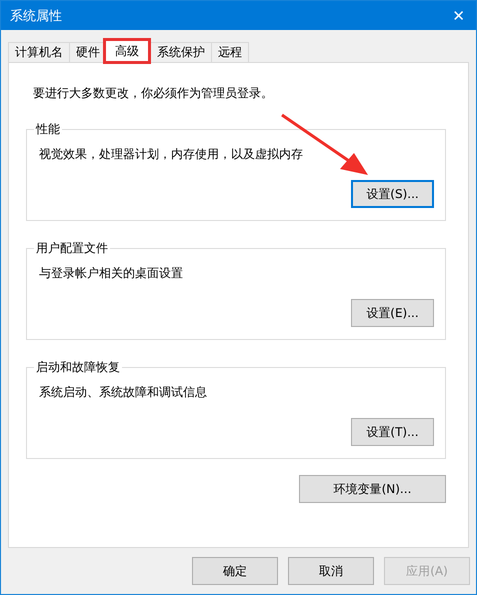 This screenshot has width=477, height=595. I want to click on tab: 计算机名, so click(39, 52).